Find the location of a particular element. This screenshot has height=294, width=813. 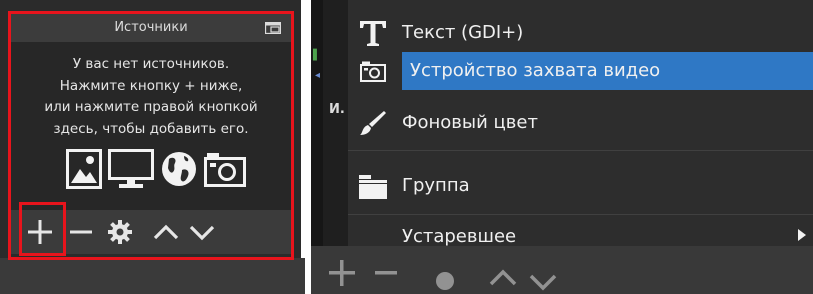

add-button-highlight is located at coordinates (42, 229).